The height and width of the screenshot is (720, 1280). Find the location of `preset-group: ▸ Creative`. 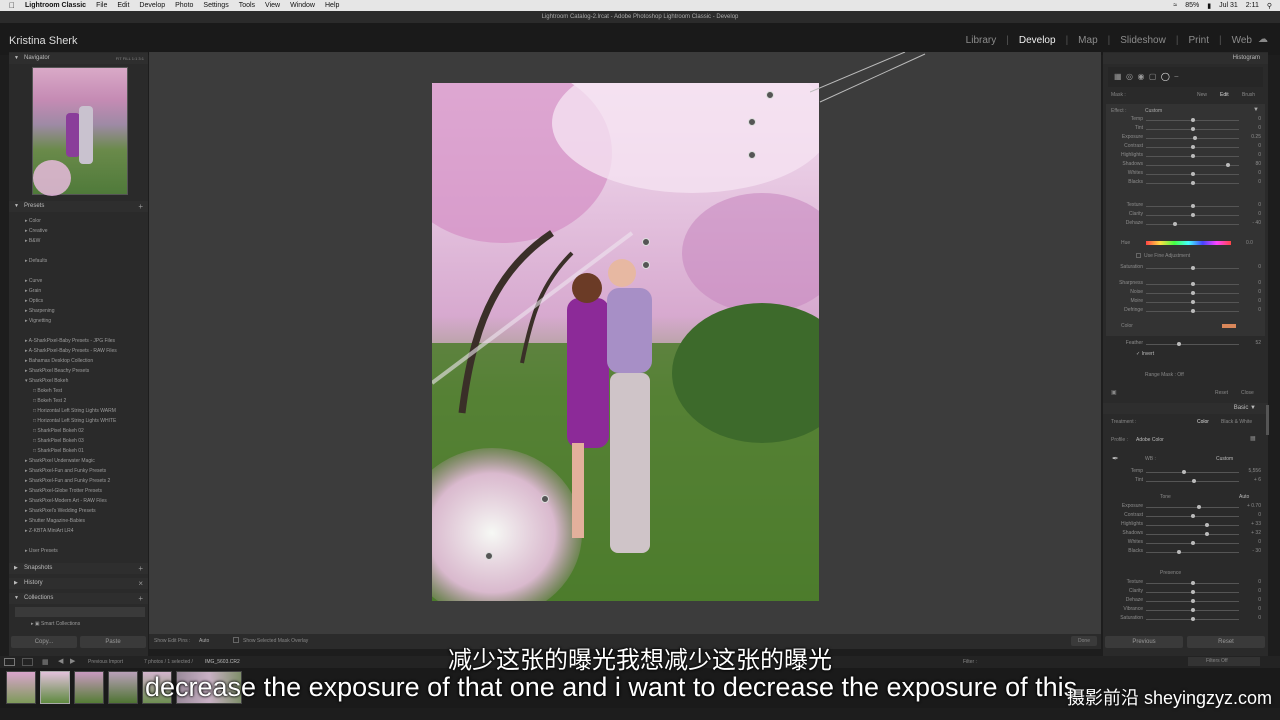

preset-group: ▸ Creative is located at coordinates (86, 231).